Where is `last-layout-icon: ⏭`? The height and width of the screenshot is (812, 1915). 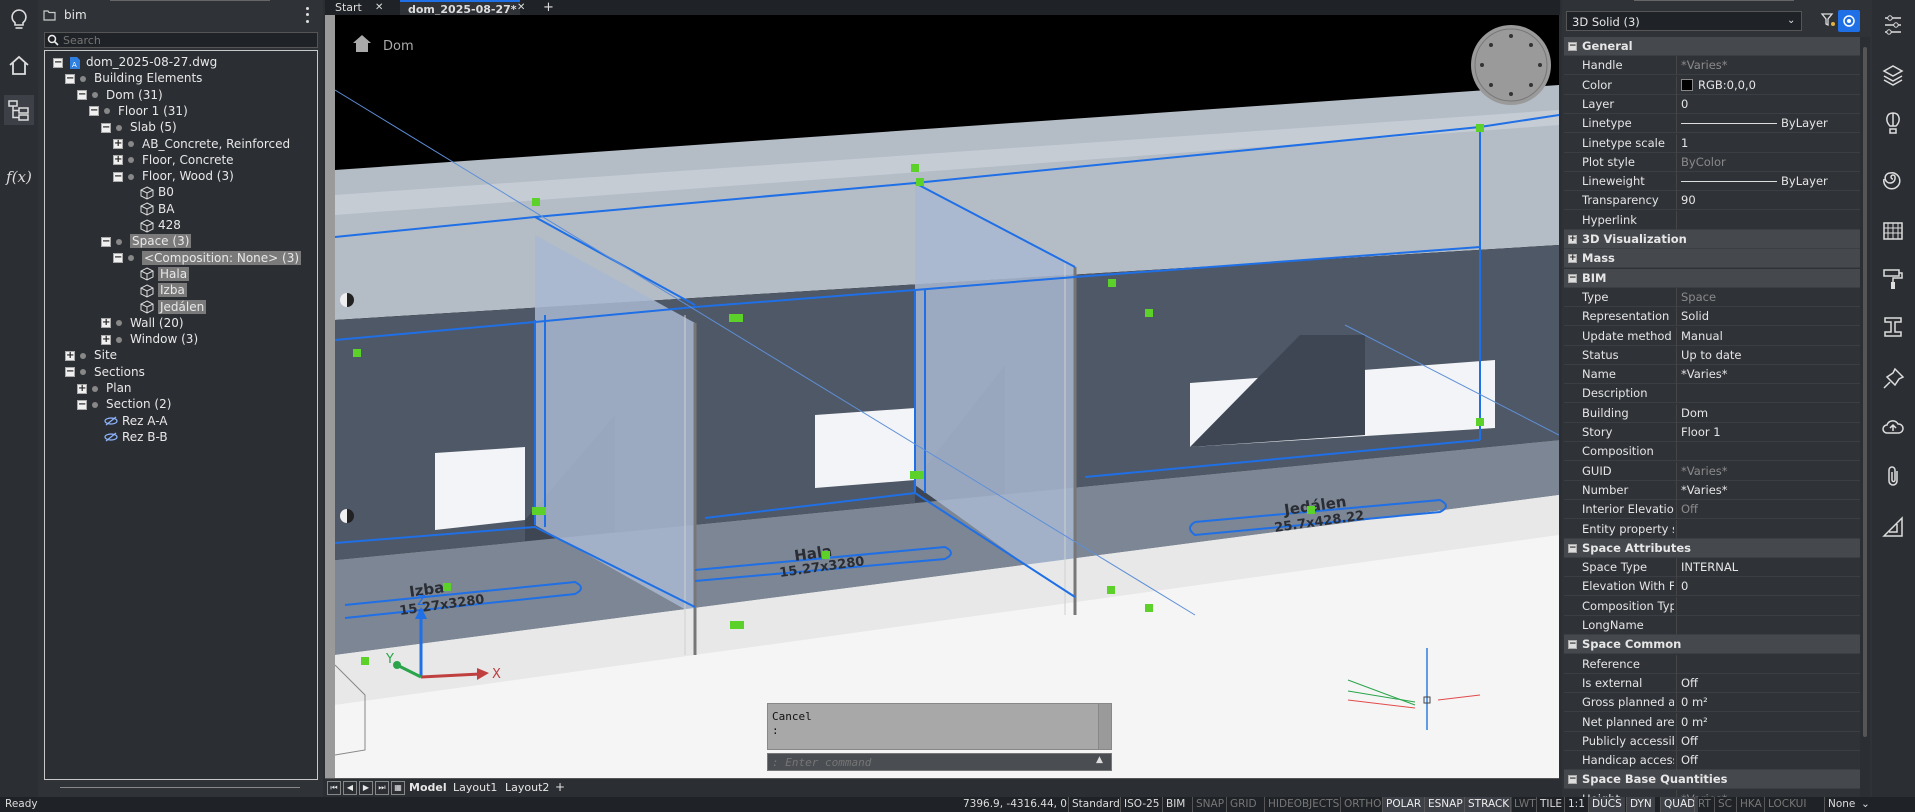 last-layout-icon: ⏭ is located at coordinates (382, 788).